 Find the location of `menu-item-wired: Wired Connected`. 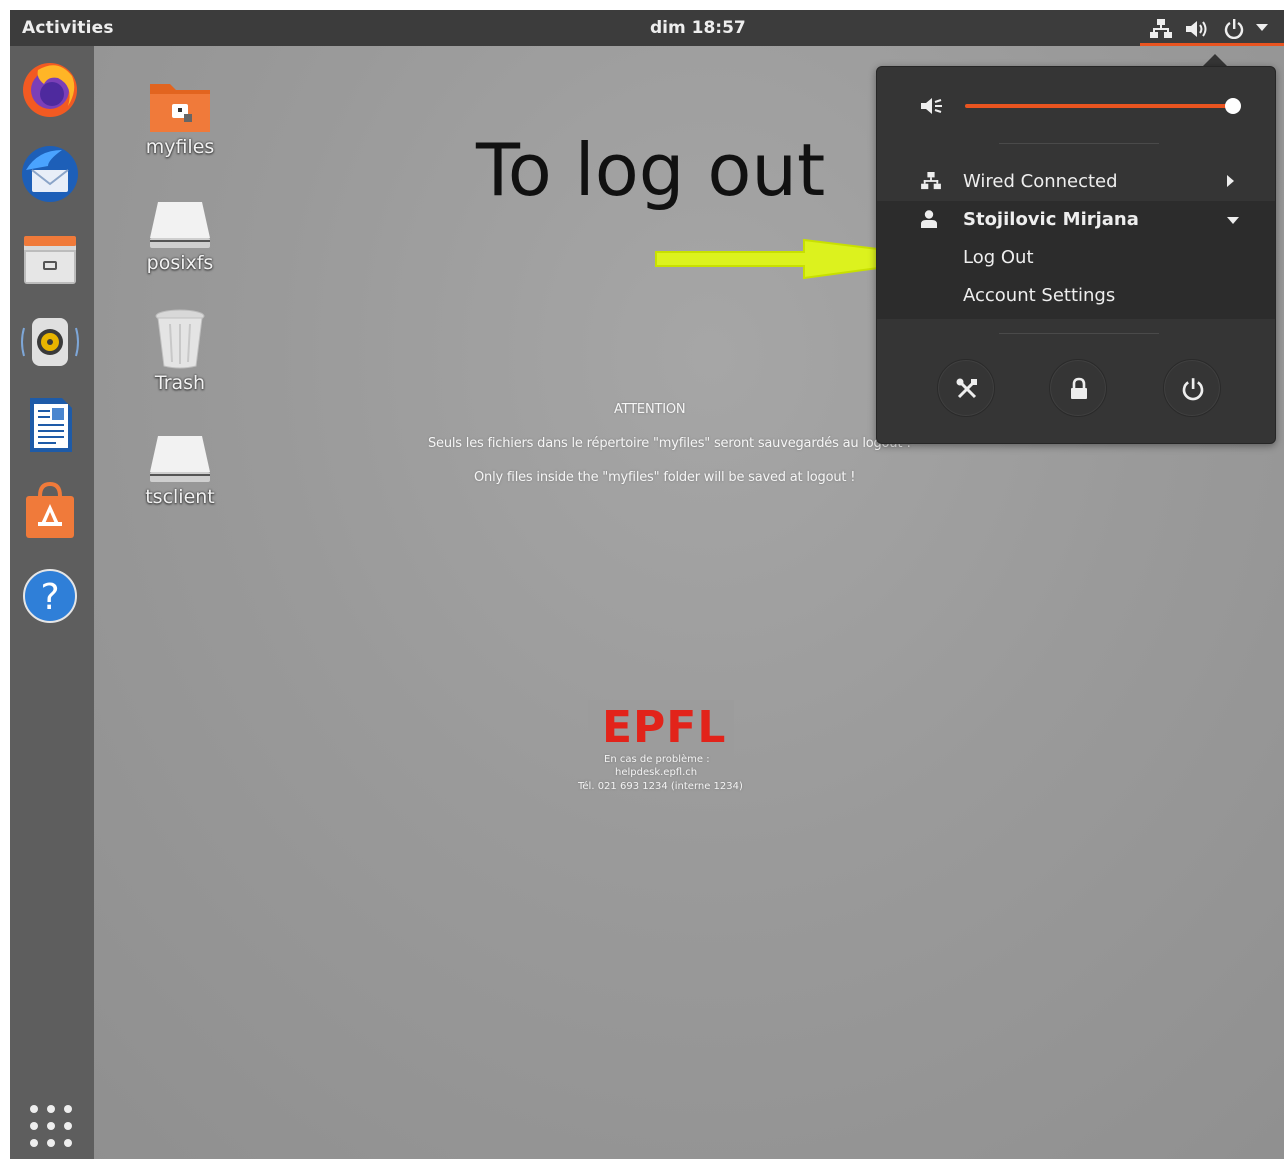

menu-item-wired: Wired Connected is located at coordinates (1076, 182).